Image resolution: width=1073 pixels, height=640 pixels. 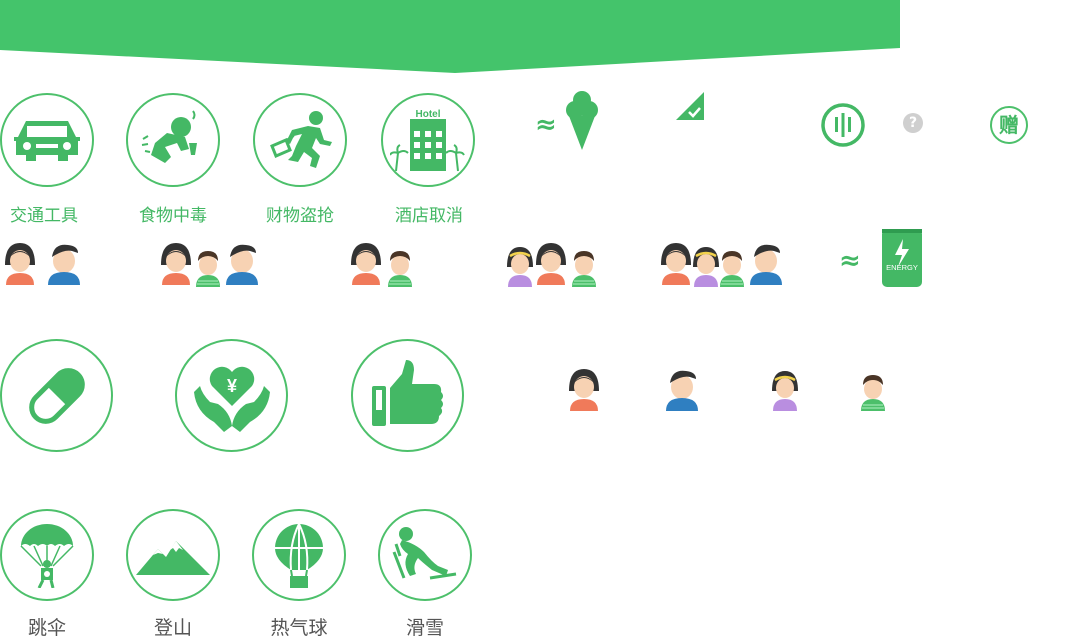 I want to click on car-icon, so click(x=47, y=140).